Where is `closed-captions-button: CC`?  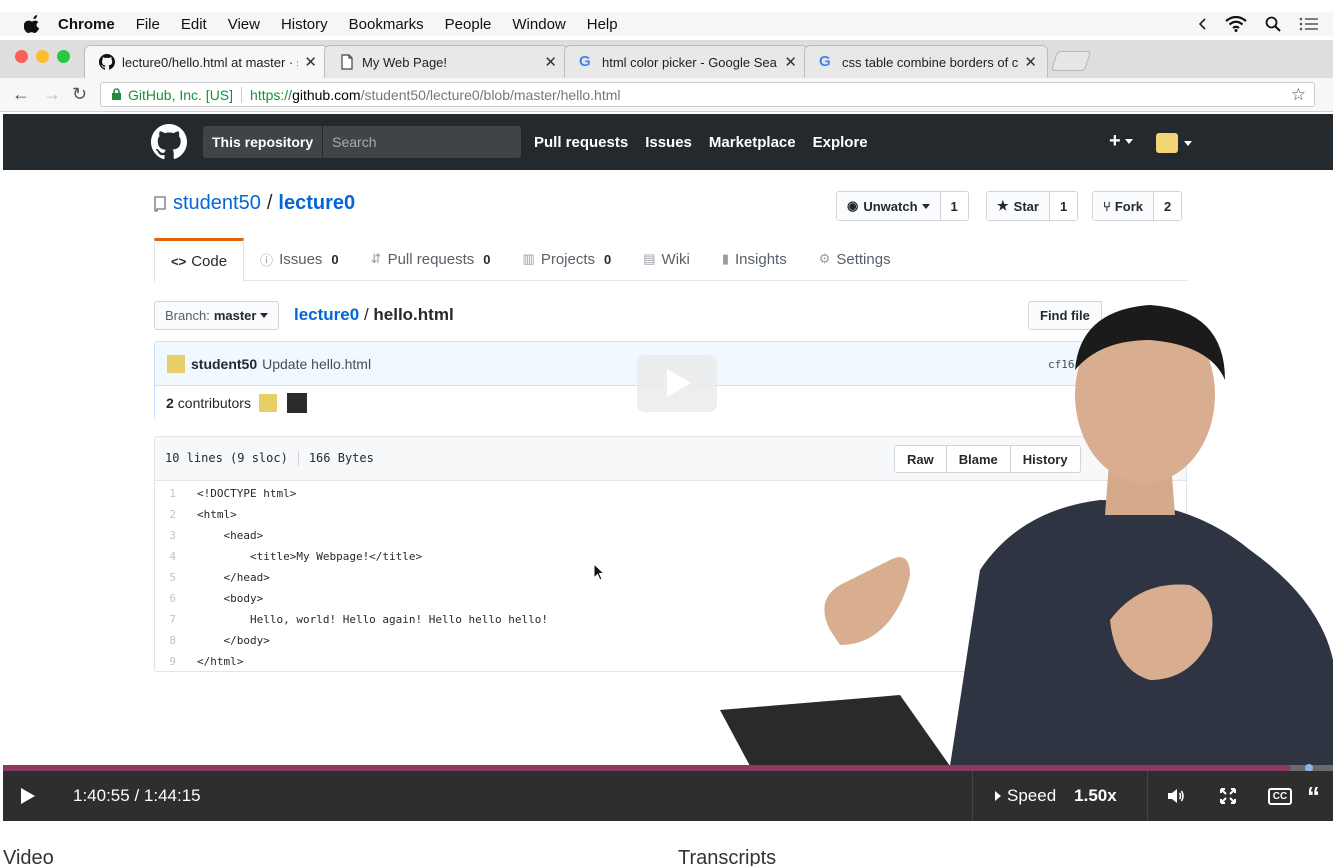
closed-captions-button: CC is located at coordinates (1280, 796).